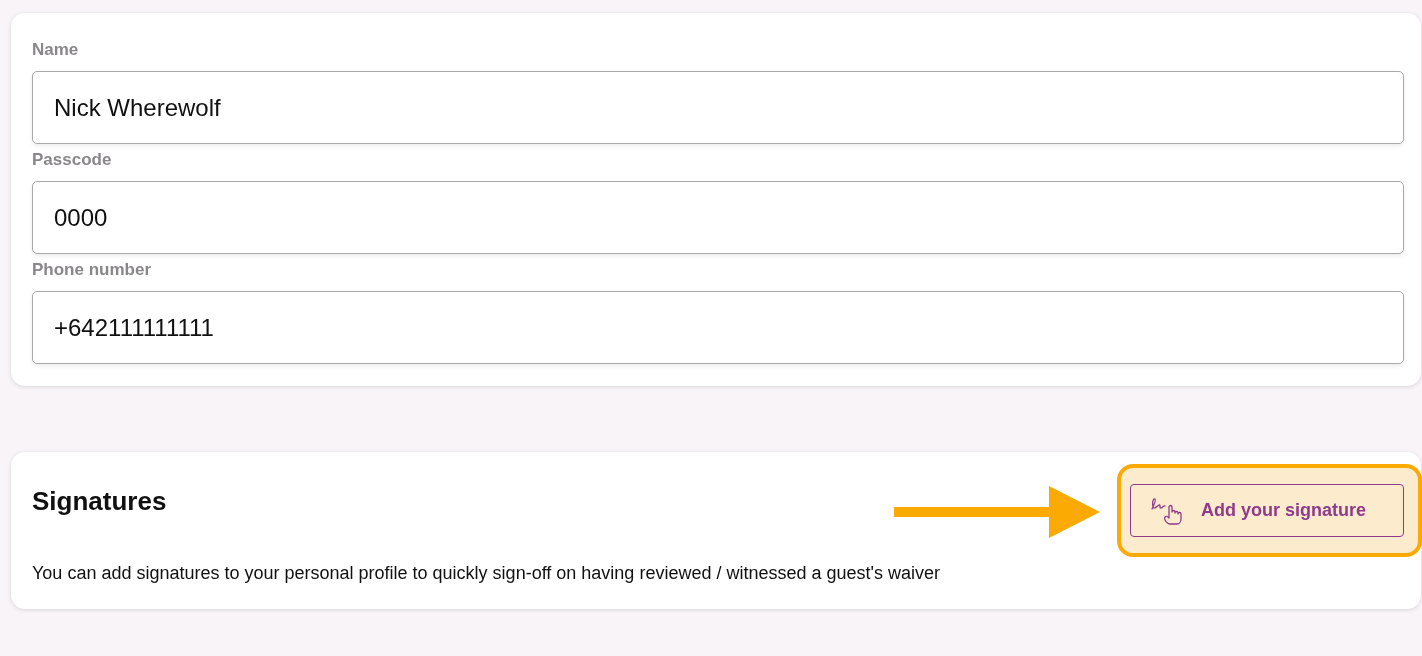  I want to click on input-field: 0000, so click(718, 217).